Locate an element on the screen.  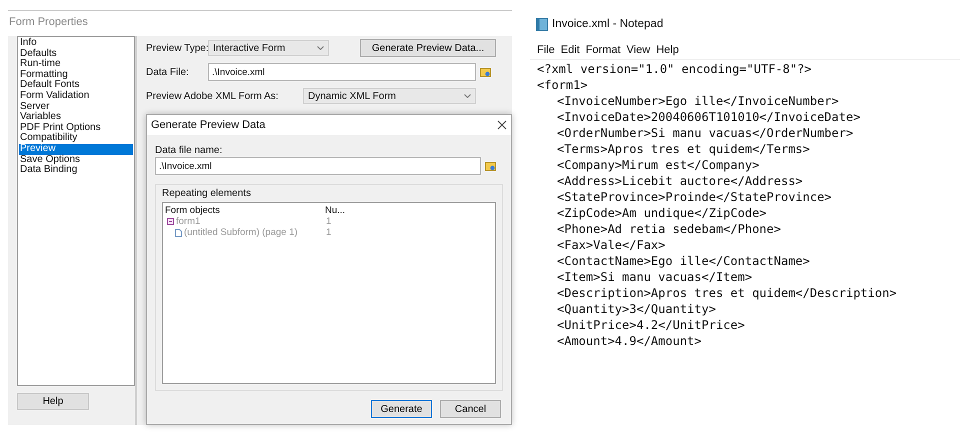
panel-title: Form Properties is located at coordinates (260, 23).